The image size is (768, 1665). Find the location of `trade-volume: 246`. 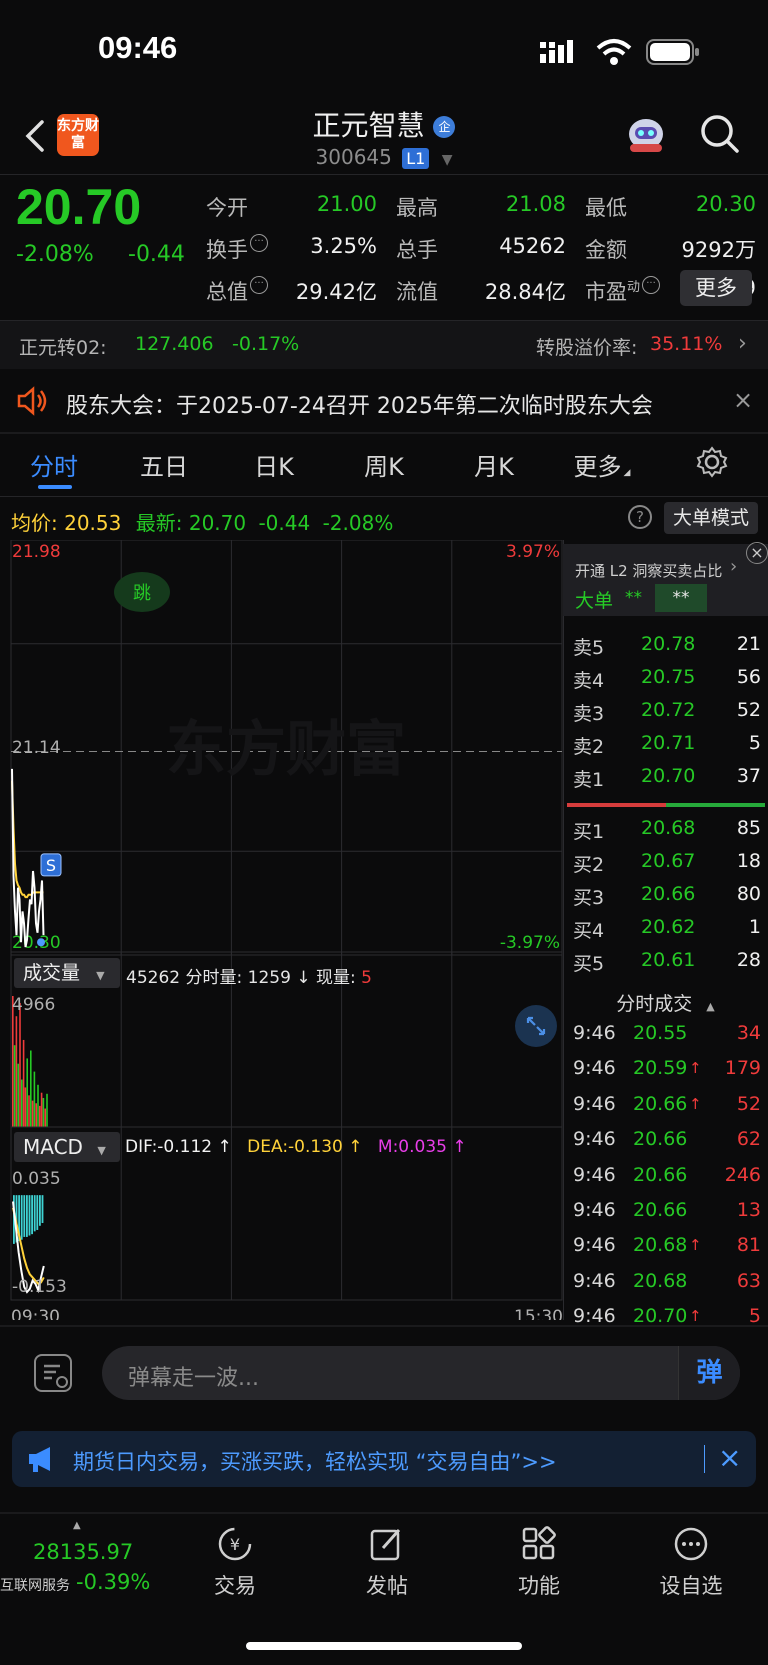

trade-volume: 246 is located at coordinates (742, 1174).